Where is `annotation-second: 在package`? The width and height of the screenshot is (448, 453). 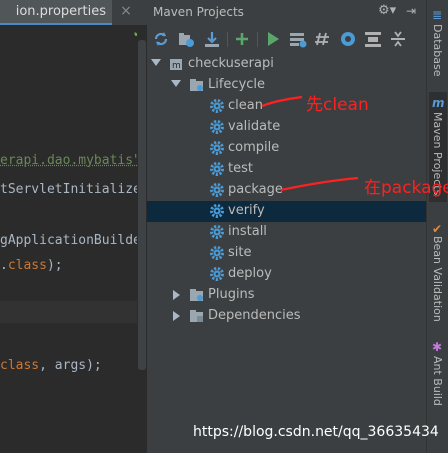
annotation-second: 在package is located at coordinates (406, 188).